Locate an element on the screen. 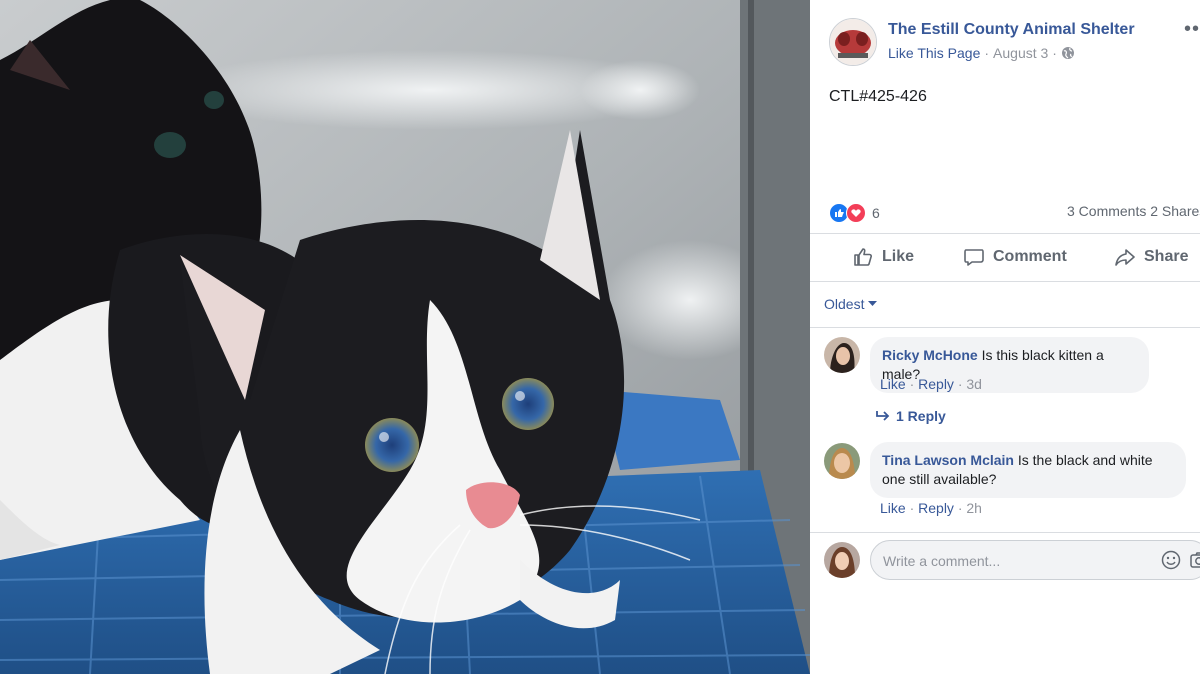  comment-input is located at coordinates (1018, 561).